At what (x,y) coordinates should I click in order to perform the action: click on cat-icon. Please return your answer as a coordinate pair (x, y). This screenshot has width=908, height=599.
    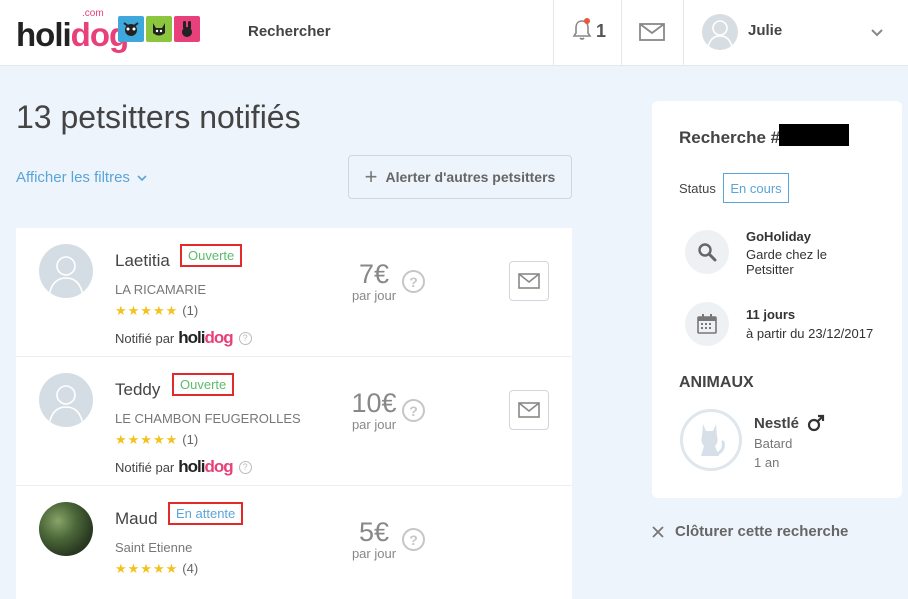
    Looking at the image, I should click on (713, 440).